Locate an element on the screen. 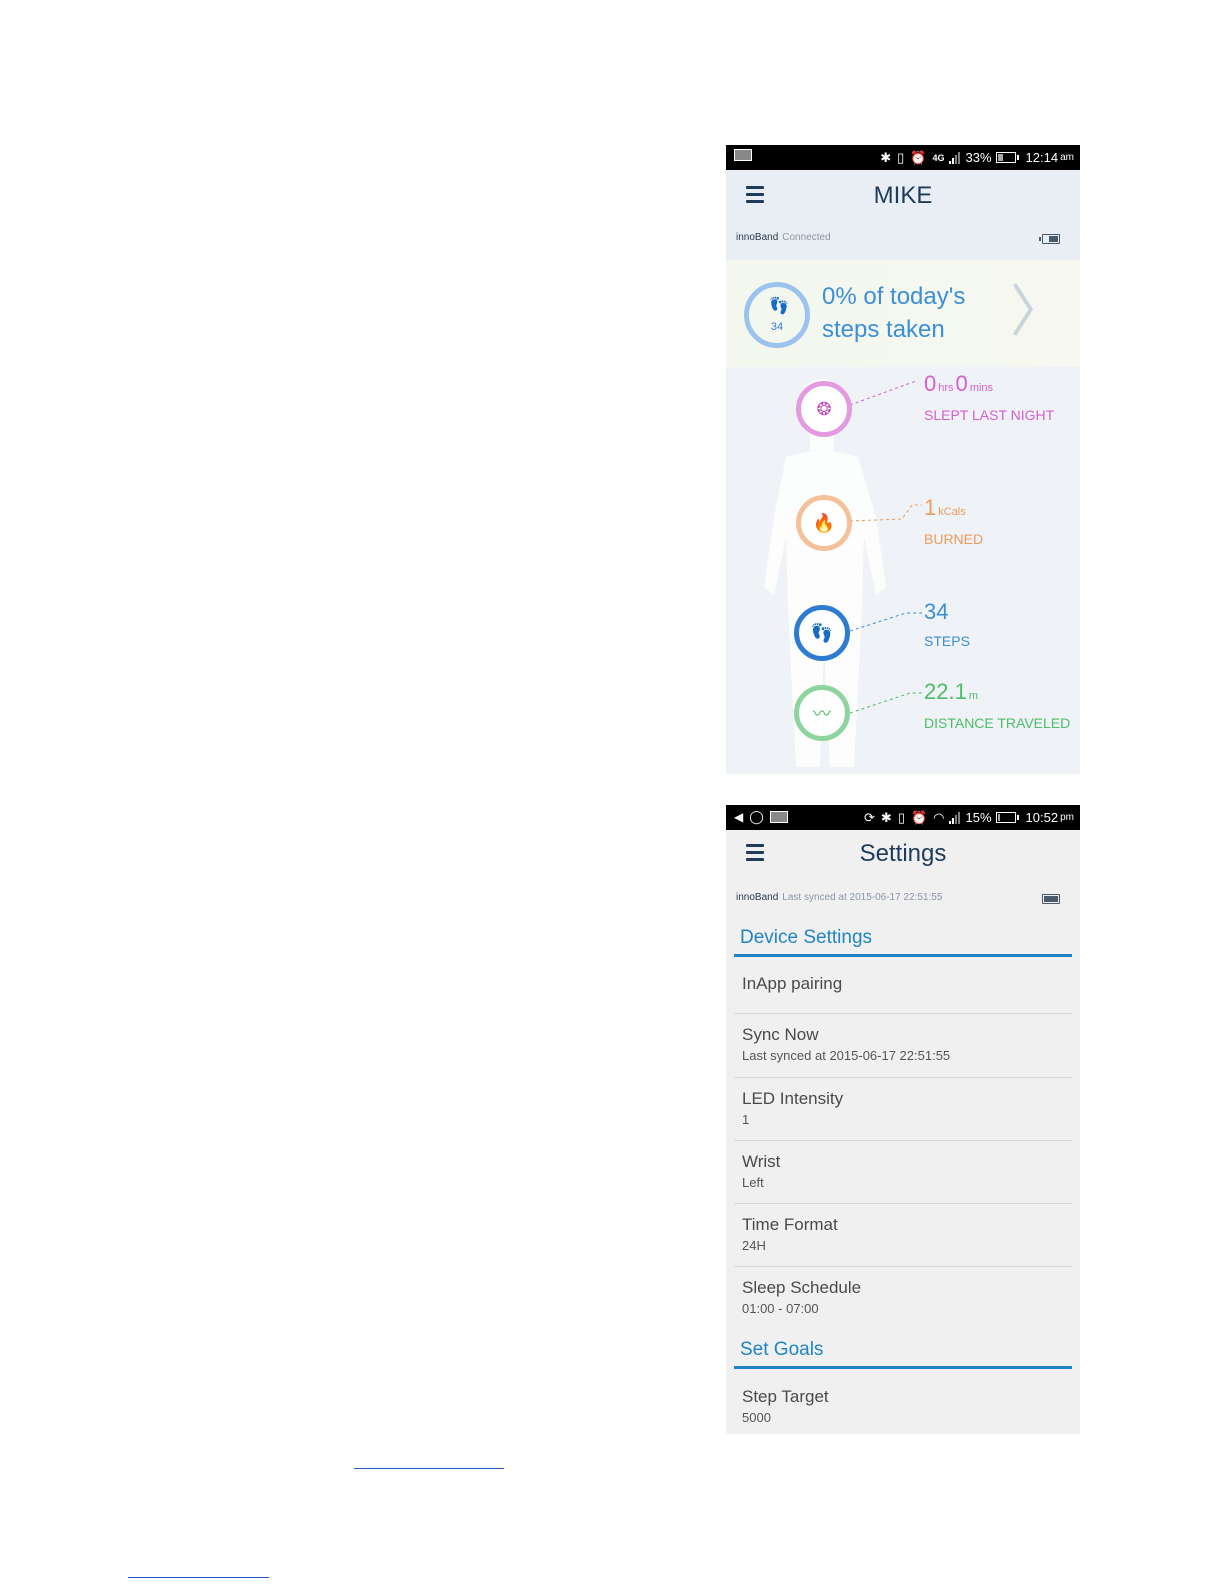  clock-ampm: pm is located at coordinates (1067, 817).